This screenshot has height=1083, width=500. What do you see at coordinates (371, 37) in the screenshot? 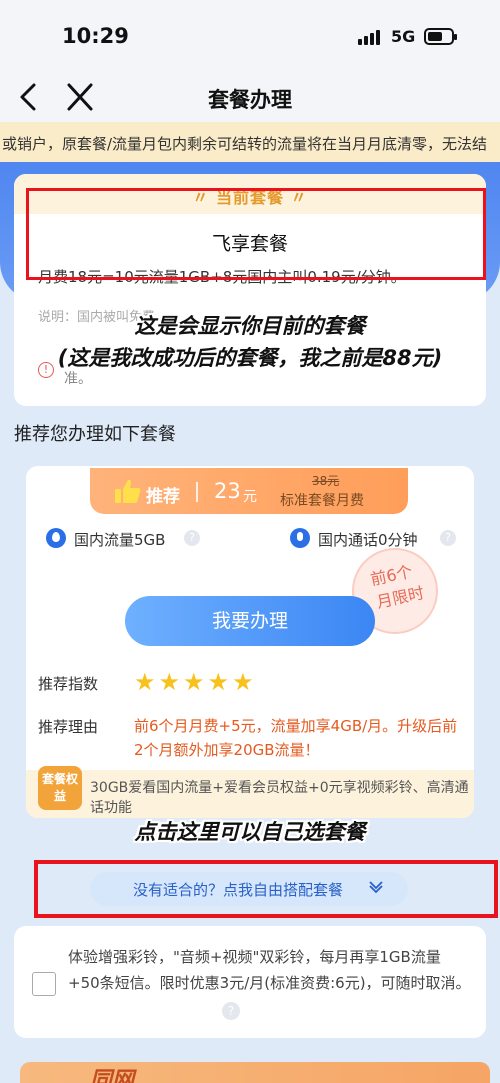
I see `signal-icon` at bounding box center [371, 37].